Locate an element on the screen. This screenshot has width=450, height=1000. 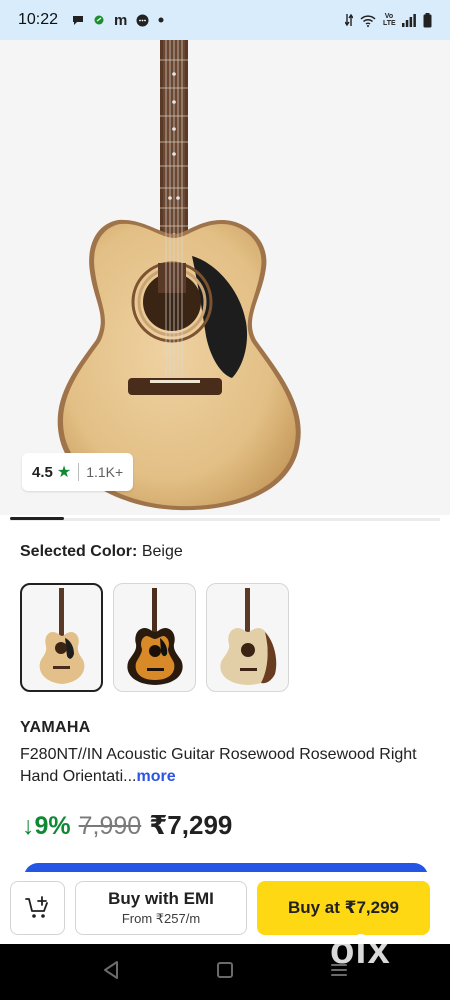
discount: ↓9% is located at coordinates (46, 826).